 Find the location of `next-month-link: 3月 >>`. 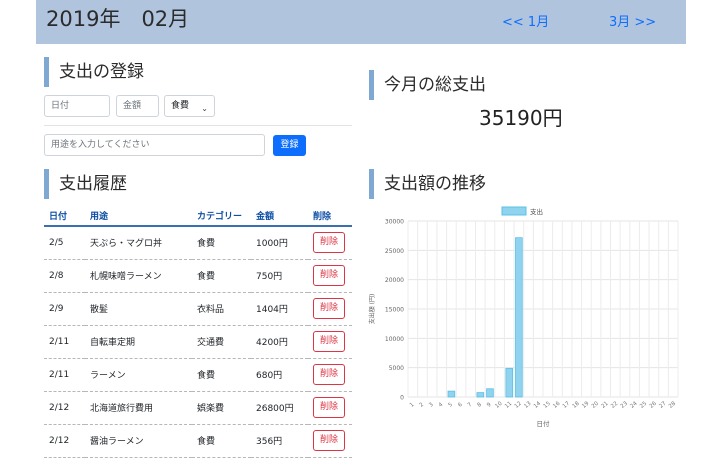

next-month-link: 3月 >> is located at coordinates (632, 20).